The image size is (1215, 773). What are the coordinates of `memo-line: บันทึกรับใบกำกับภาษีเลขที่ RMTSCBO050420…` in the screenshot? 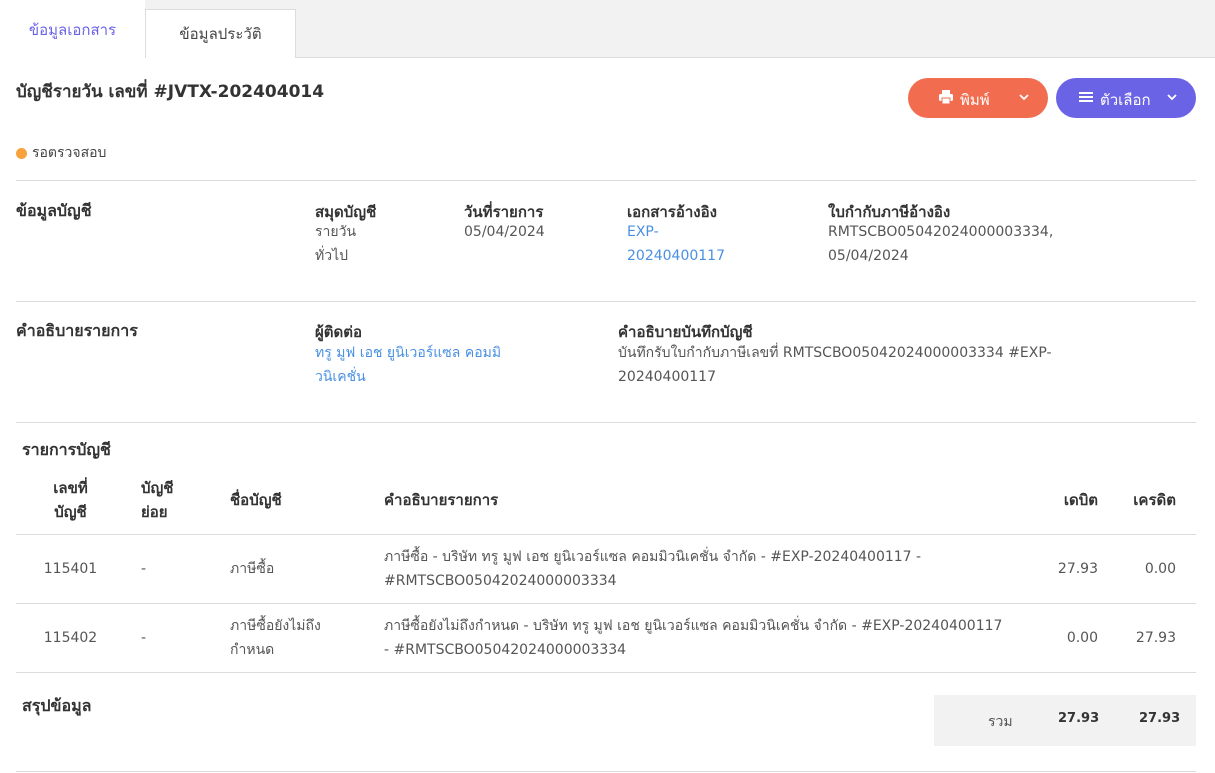 It's located at (835, 353).